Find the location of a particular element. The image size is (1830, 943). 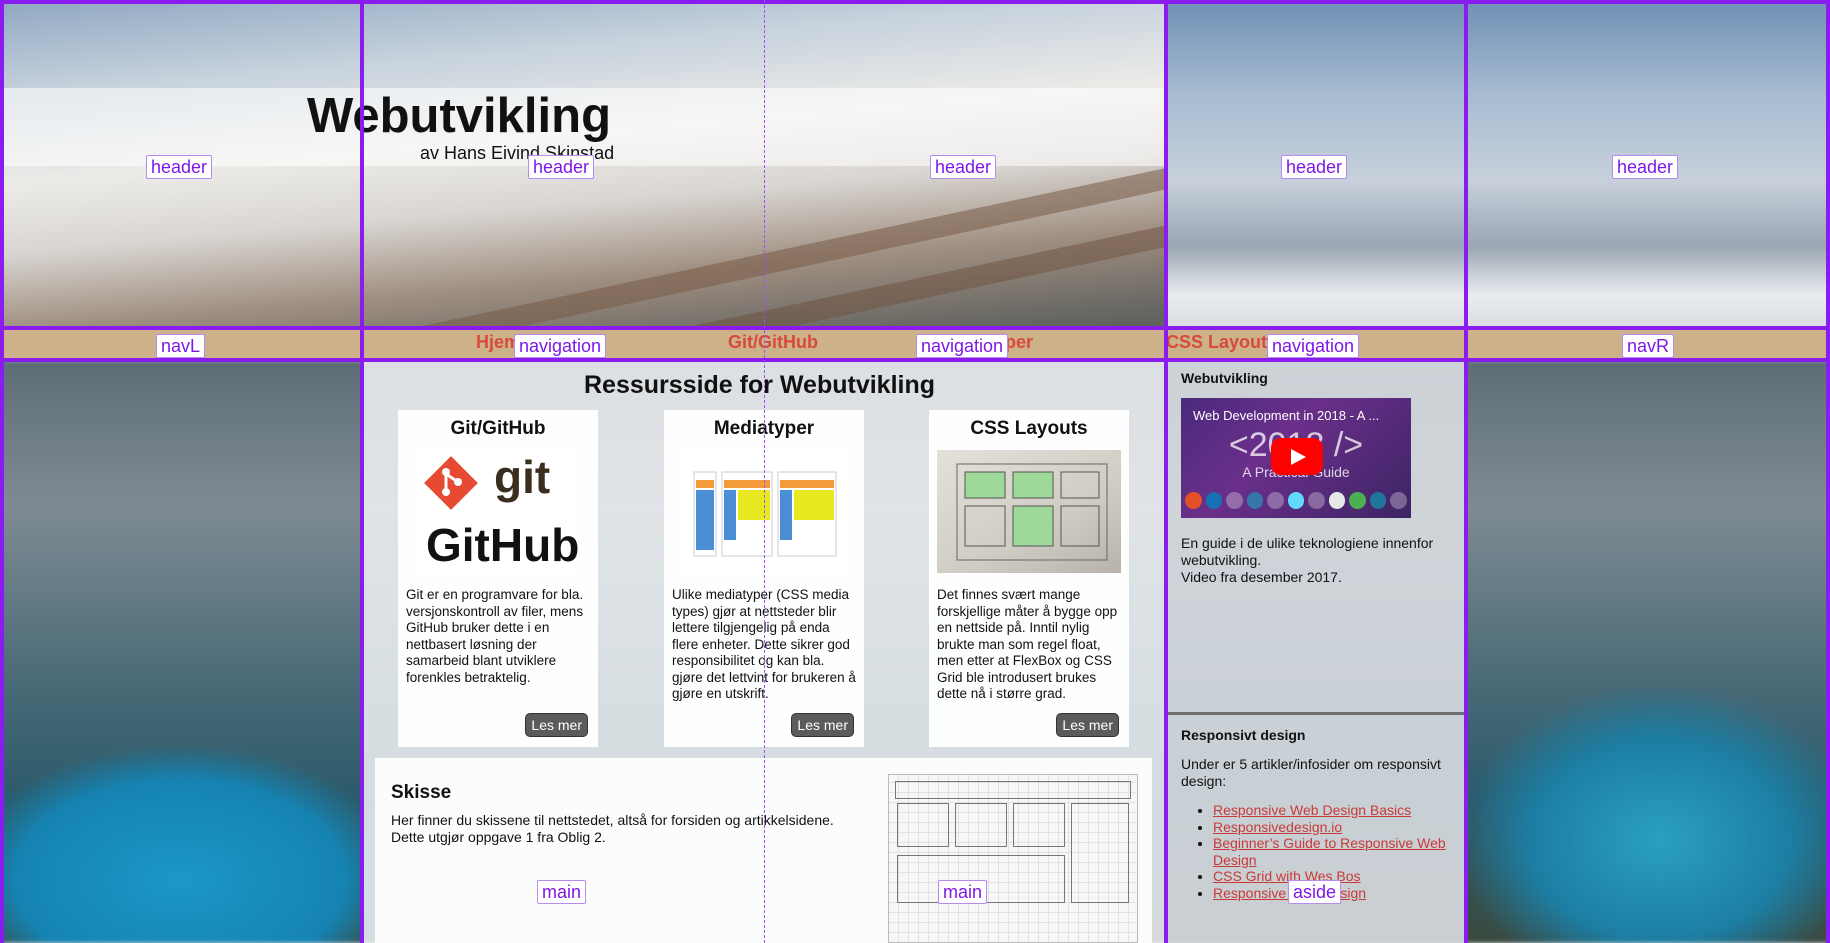

grid-label-aside: aside is located at coordinates (1315, 892).